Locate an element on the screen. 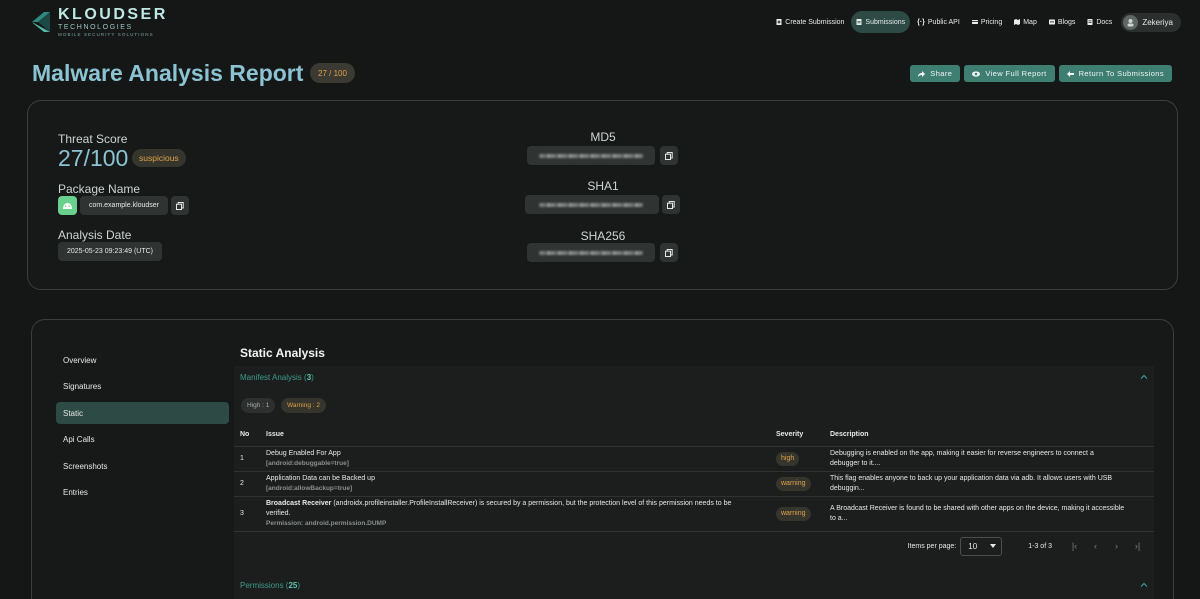 This screenshot has width=1200, height=599. sha1-hash-redacted is located at coordinates (591, 204).